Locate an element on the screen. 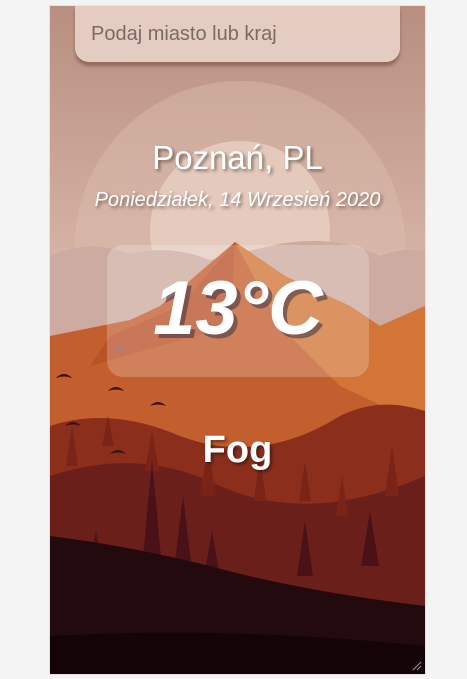 The width and height of the screenshot is (467, 679). temperature-value: 13°C is located at coordinates (238, 308).